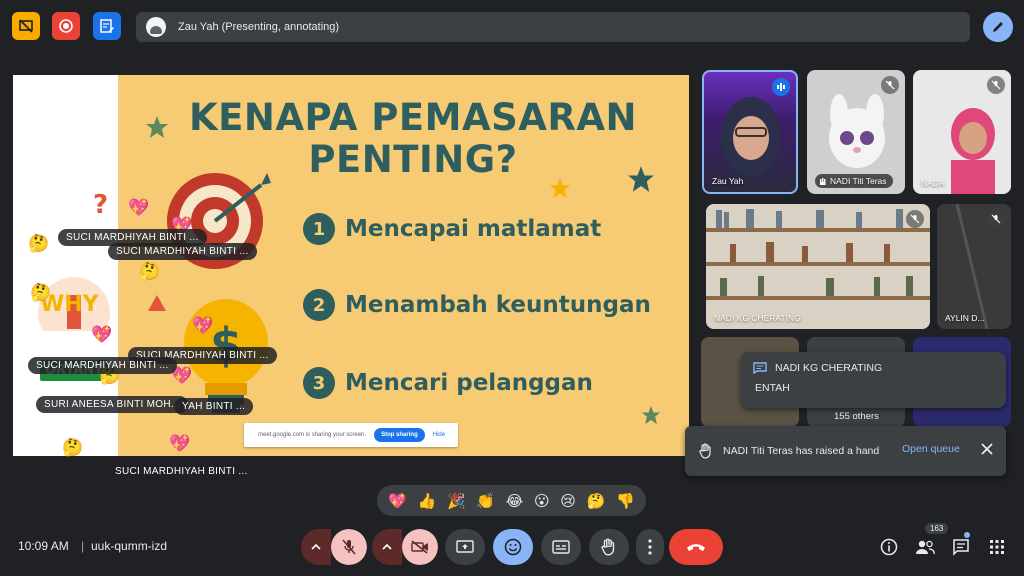 The height and width of the screenshot is (576, 1024). Describe the element at coordinates (427, 501) in the screenshot. I see `reaction-thumbs-up-button: 👍` at that location.